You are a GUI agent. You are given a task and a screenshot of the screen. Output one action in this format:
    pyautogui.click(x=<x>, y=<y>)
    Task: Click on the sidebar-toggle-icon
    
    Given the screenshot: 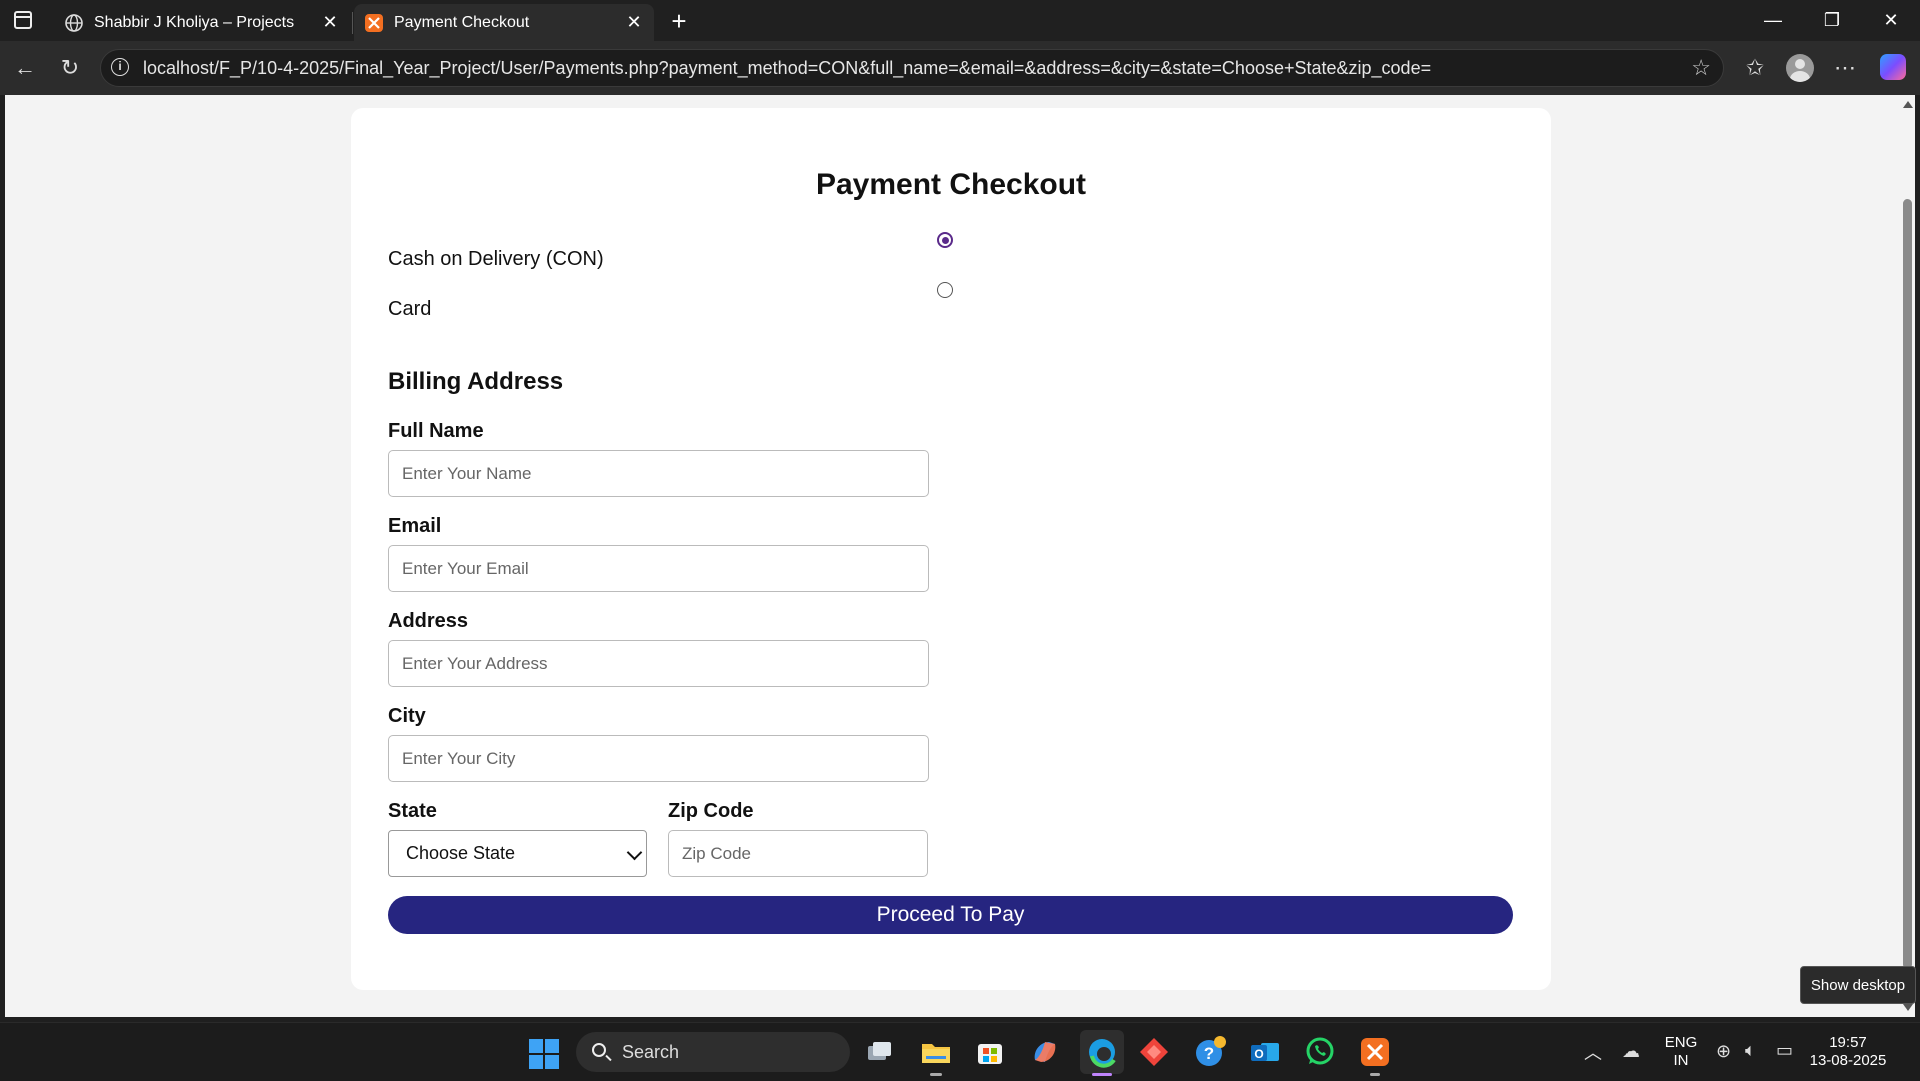 What is the action you would take?
    pyautogui.click(x=23, y=20)
    